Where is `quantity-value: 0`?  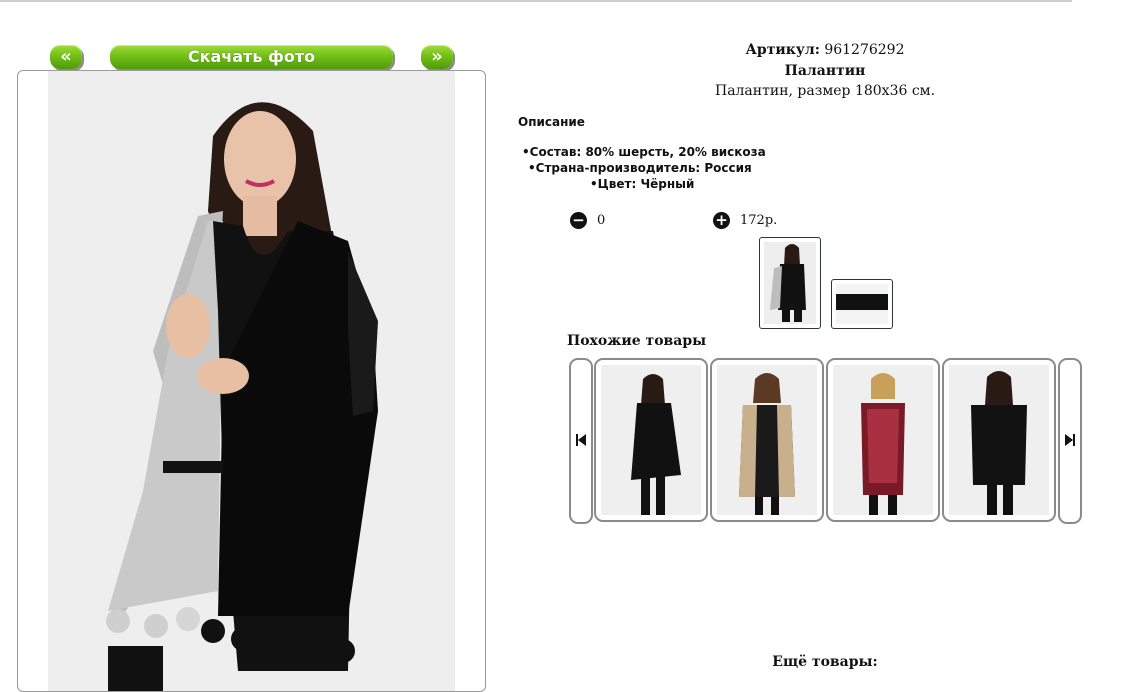 quantity-value: 0 is located at coordinates (601, 220).